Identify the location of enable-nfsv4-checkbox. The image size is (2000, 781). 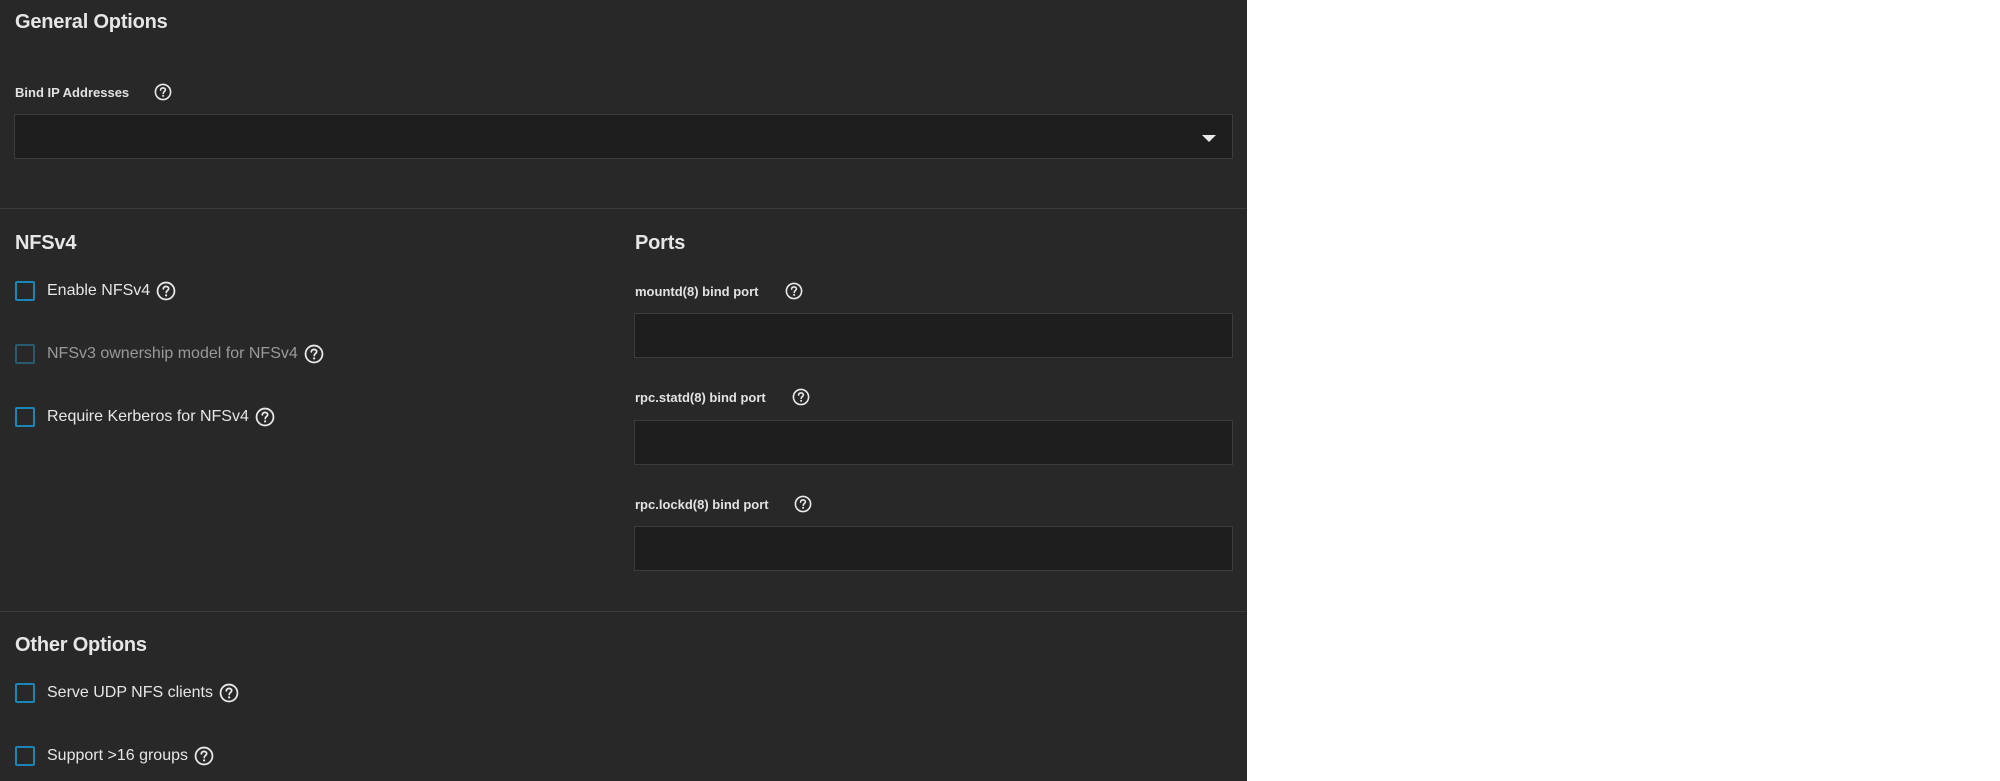
(25, 291).